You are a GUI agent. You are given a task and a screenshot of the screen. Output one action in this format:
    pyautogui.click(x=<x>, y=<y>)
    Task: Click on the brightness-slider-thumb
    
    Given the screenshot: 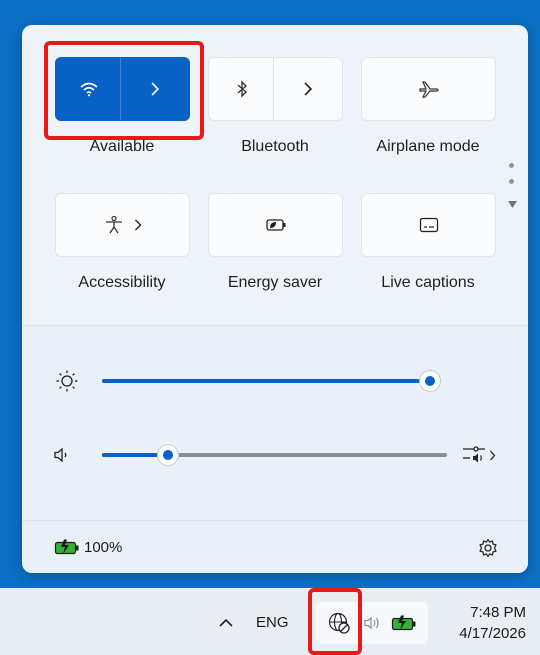 What is the action you would take?
    pyautogui.click(x=429, y=381)
    